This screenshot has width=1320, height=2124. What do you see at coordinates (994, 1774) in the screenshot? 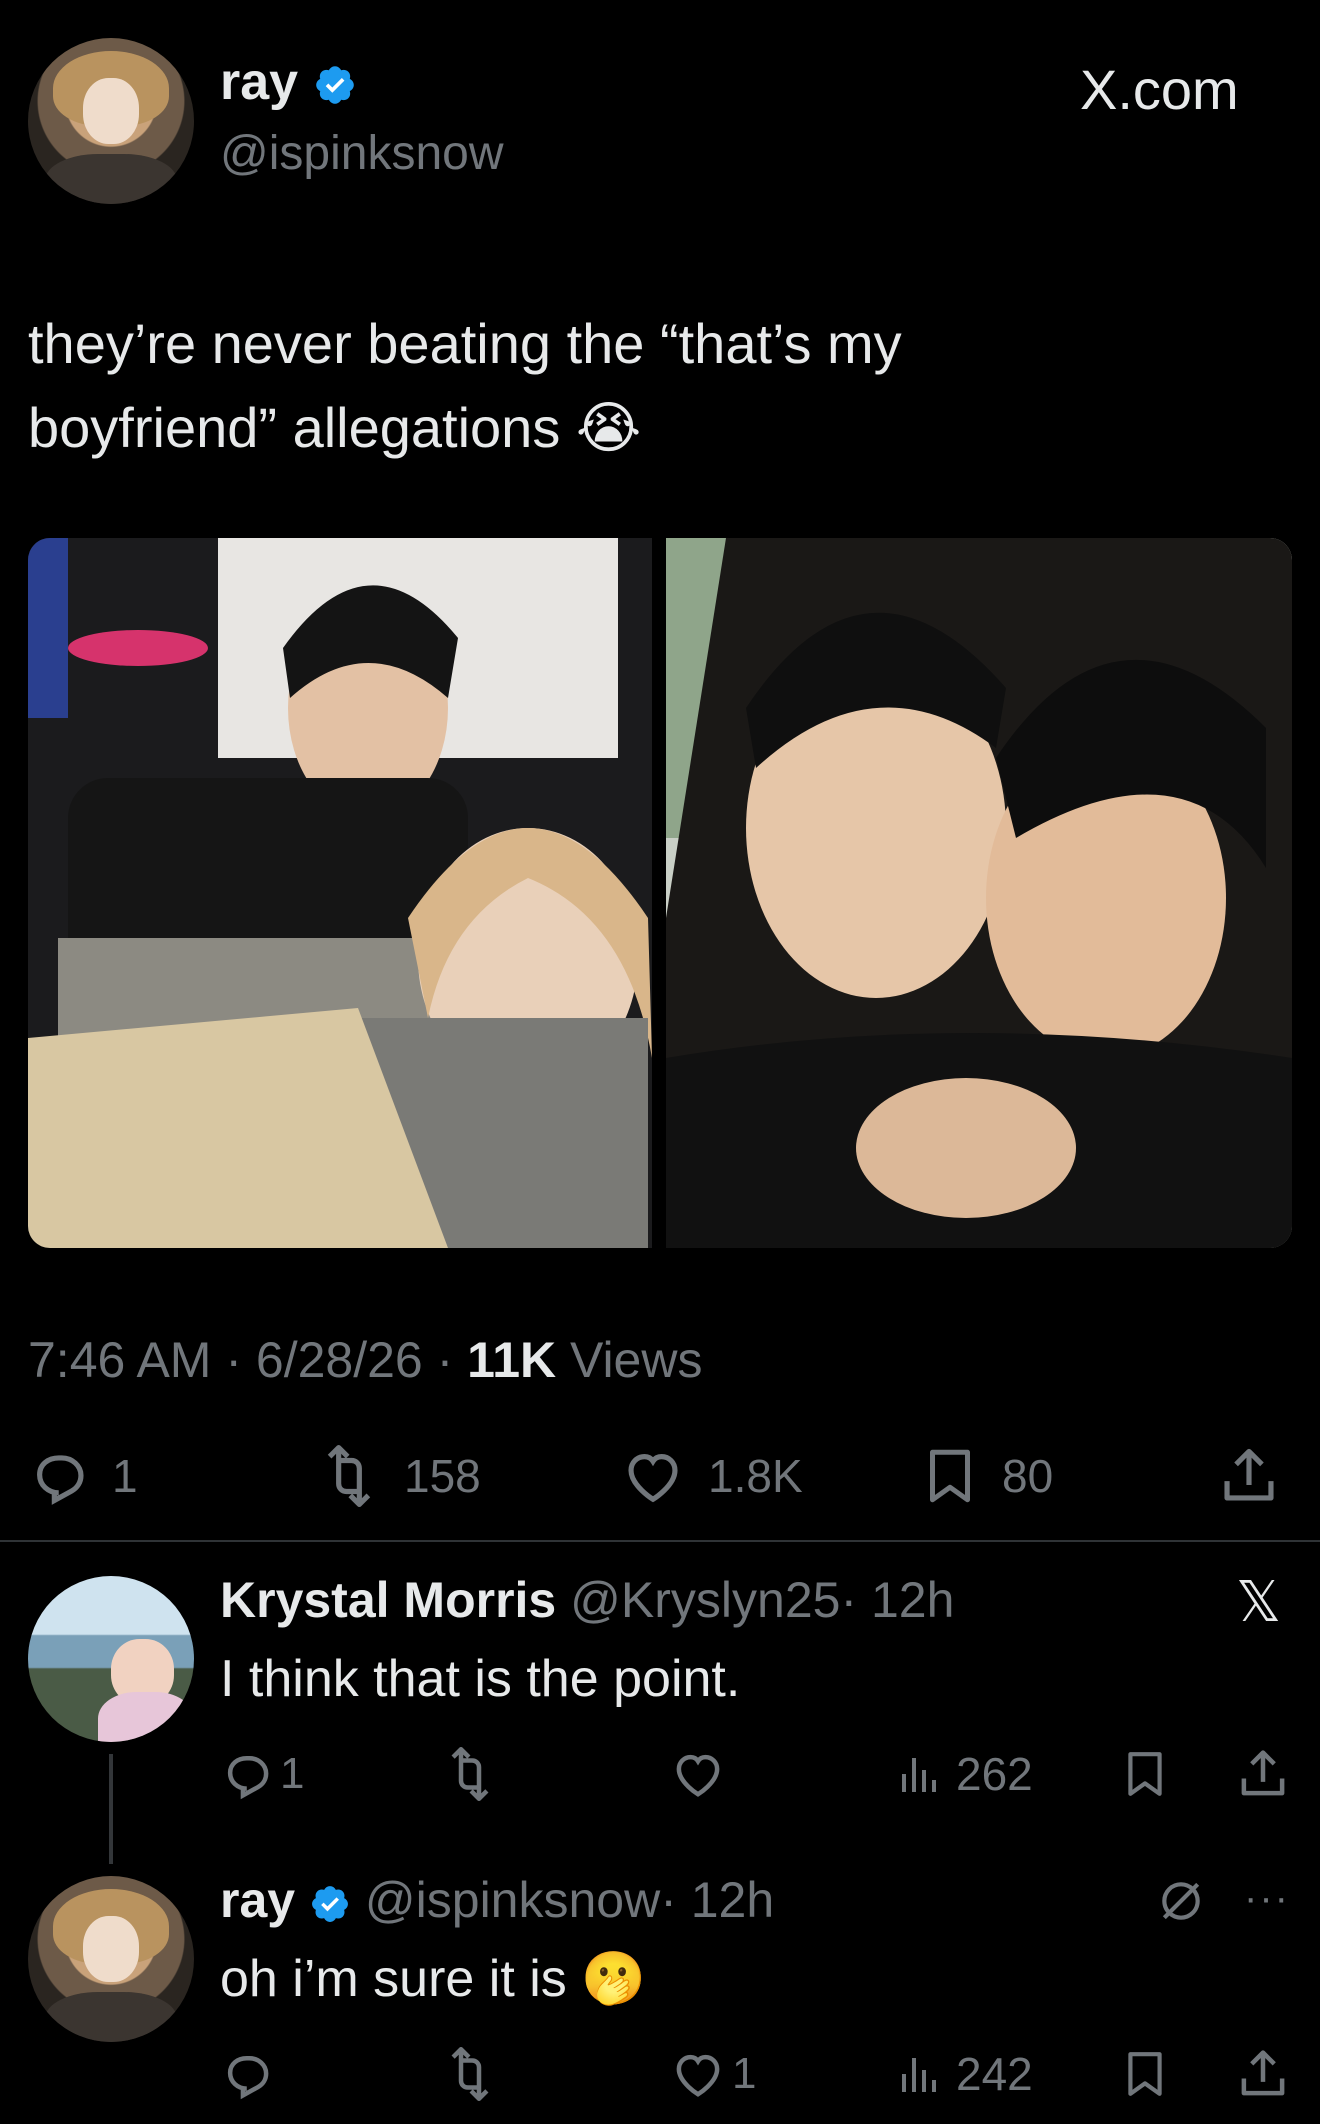
I see `reply-1-views-count: 262` at bounding box center [994, 1774].